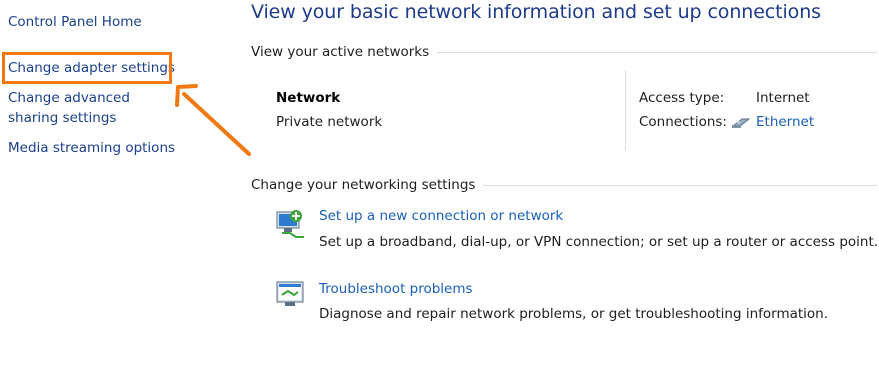  What do you see at coordinates (308, 98) in the screenshot?
I see `network-name: Network` at bounding box center [308, 98].